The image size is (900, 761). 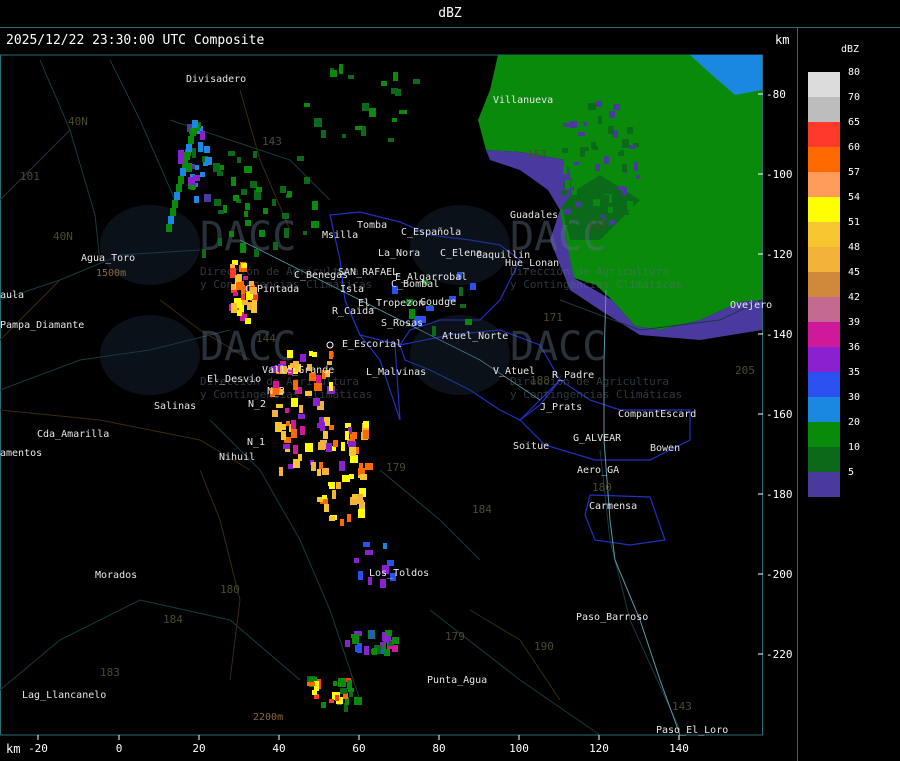 I want to click on y-tick-label--180: -180, so click(x=779, y=494).